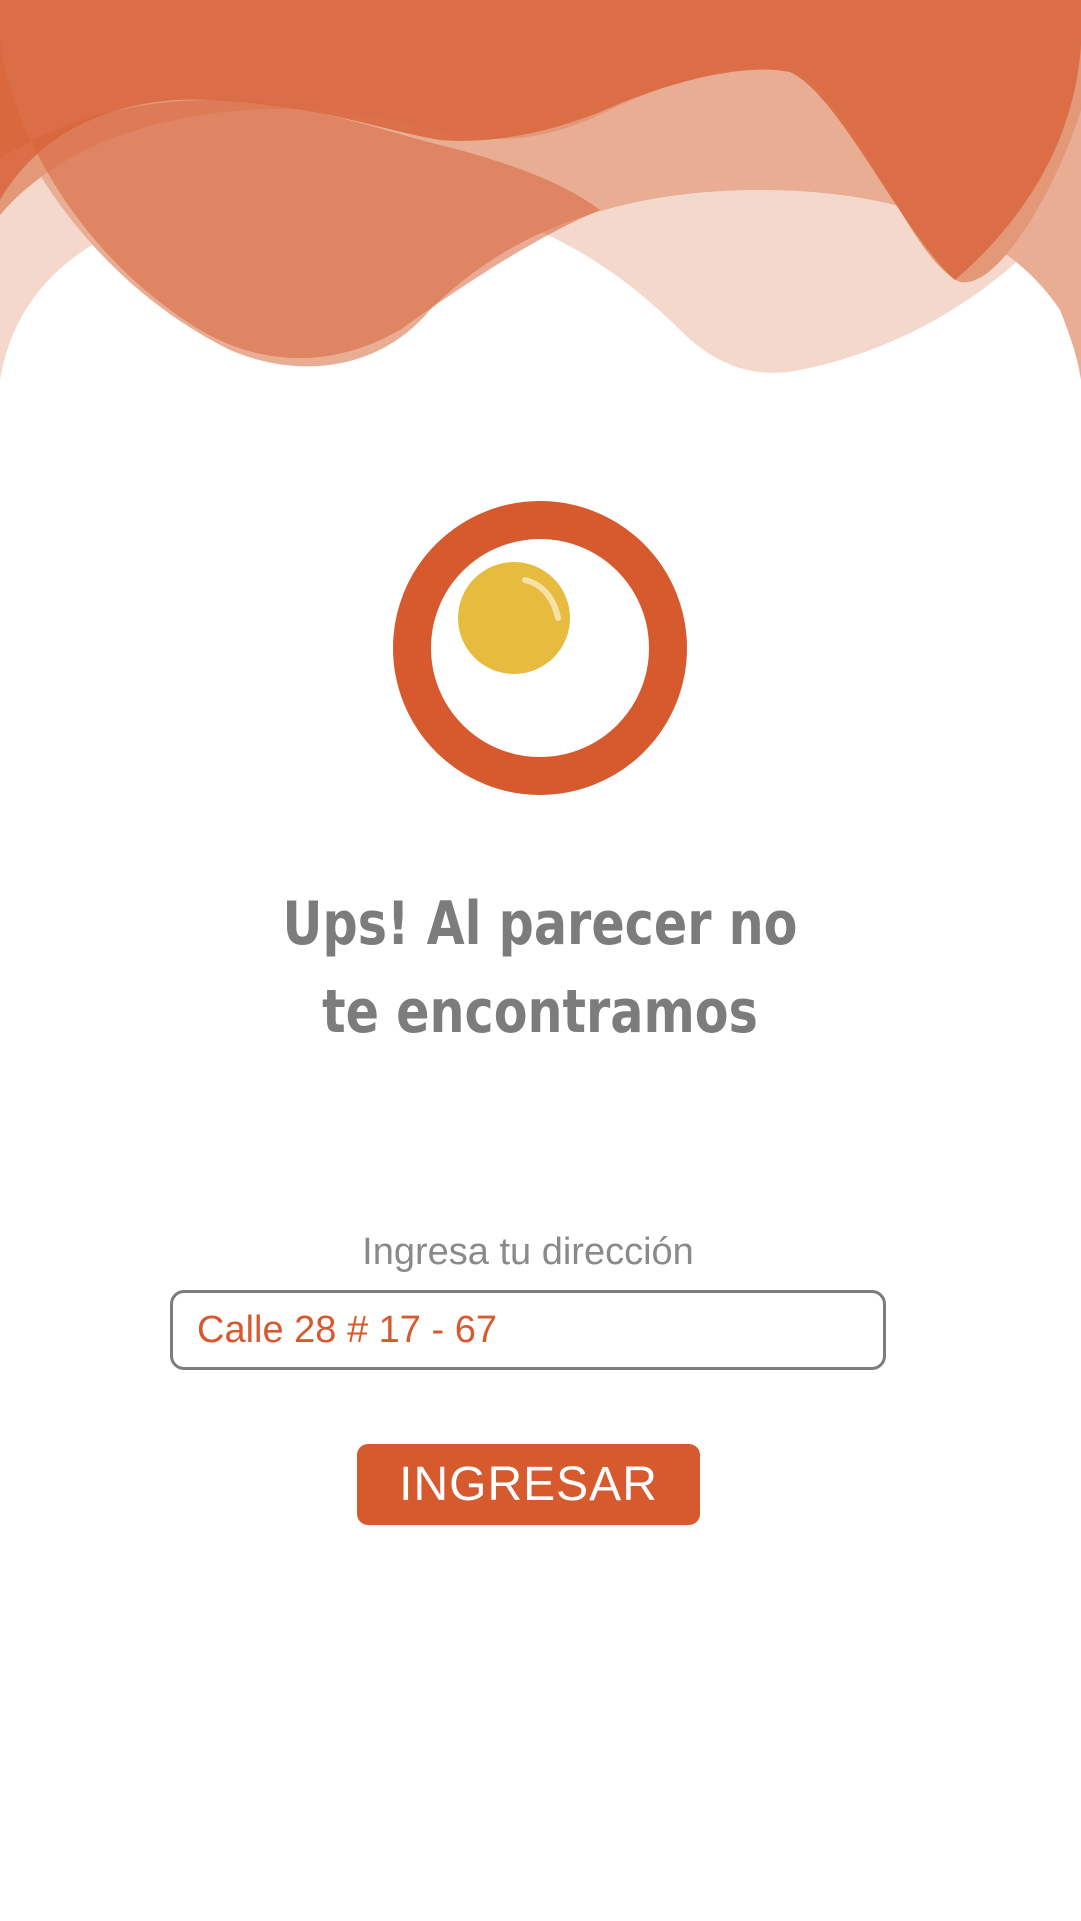  I want to click on not-found-message: Ups! Al parecer no te encontramos, so click(540, 968).